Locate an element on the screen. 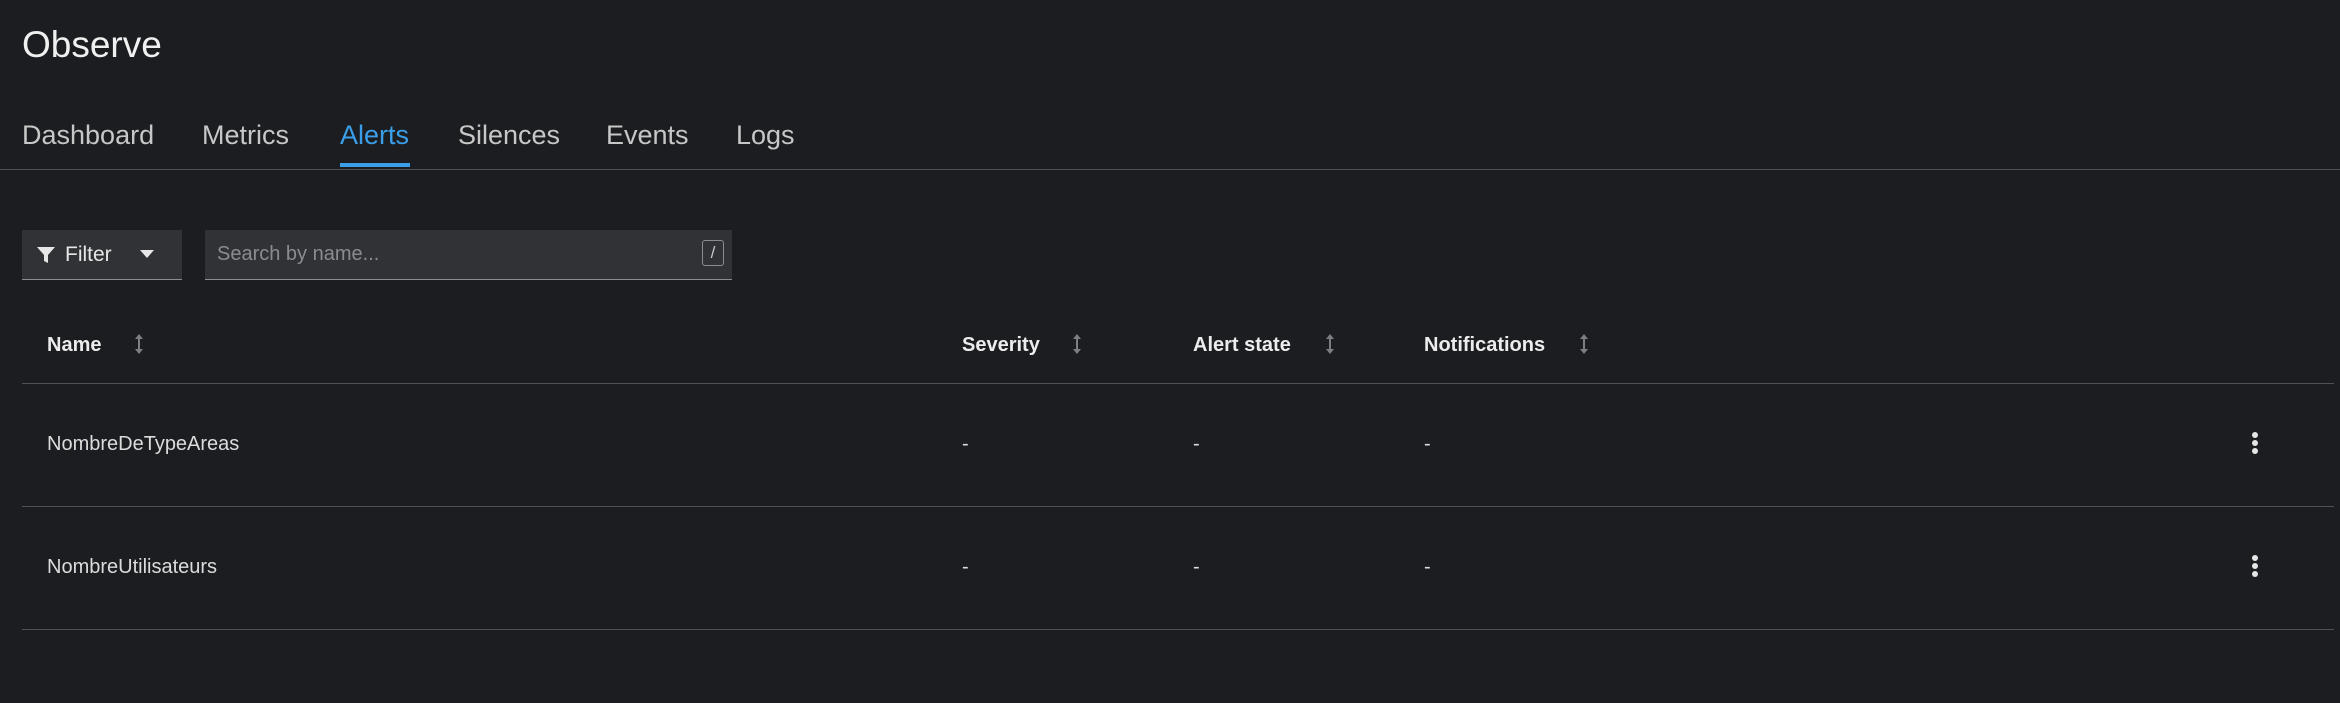 The image size is (2340, 703). search-input is located at coordinates (446, 254).